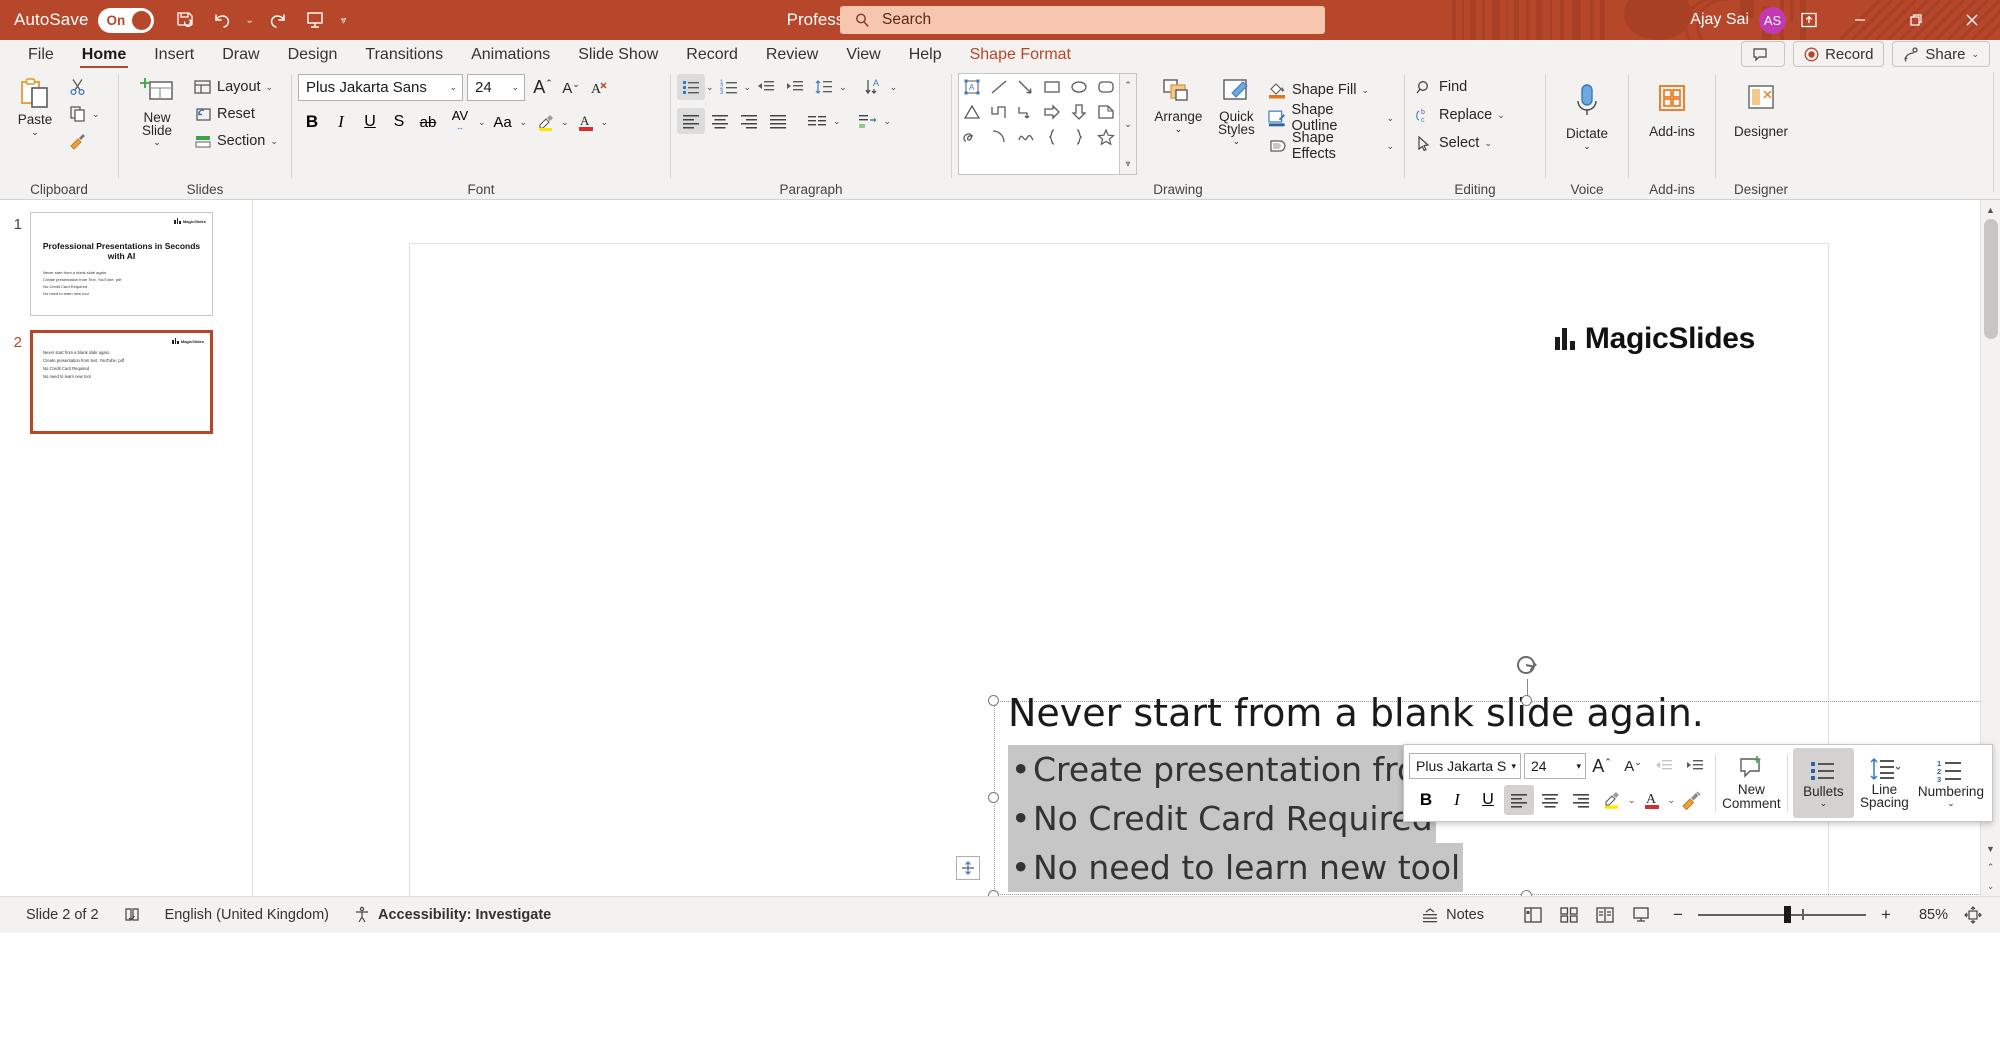 The image size is (2000, 1061). I want to click on shape-folded-corner-icon, so click(1105, 111).